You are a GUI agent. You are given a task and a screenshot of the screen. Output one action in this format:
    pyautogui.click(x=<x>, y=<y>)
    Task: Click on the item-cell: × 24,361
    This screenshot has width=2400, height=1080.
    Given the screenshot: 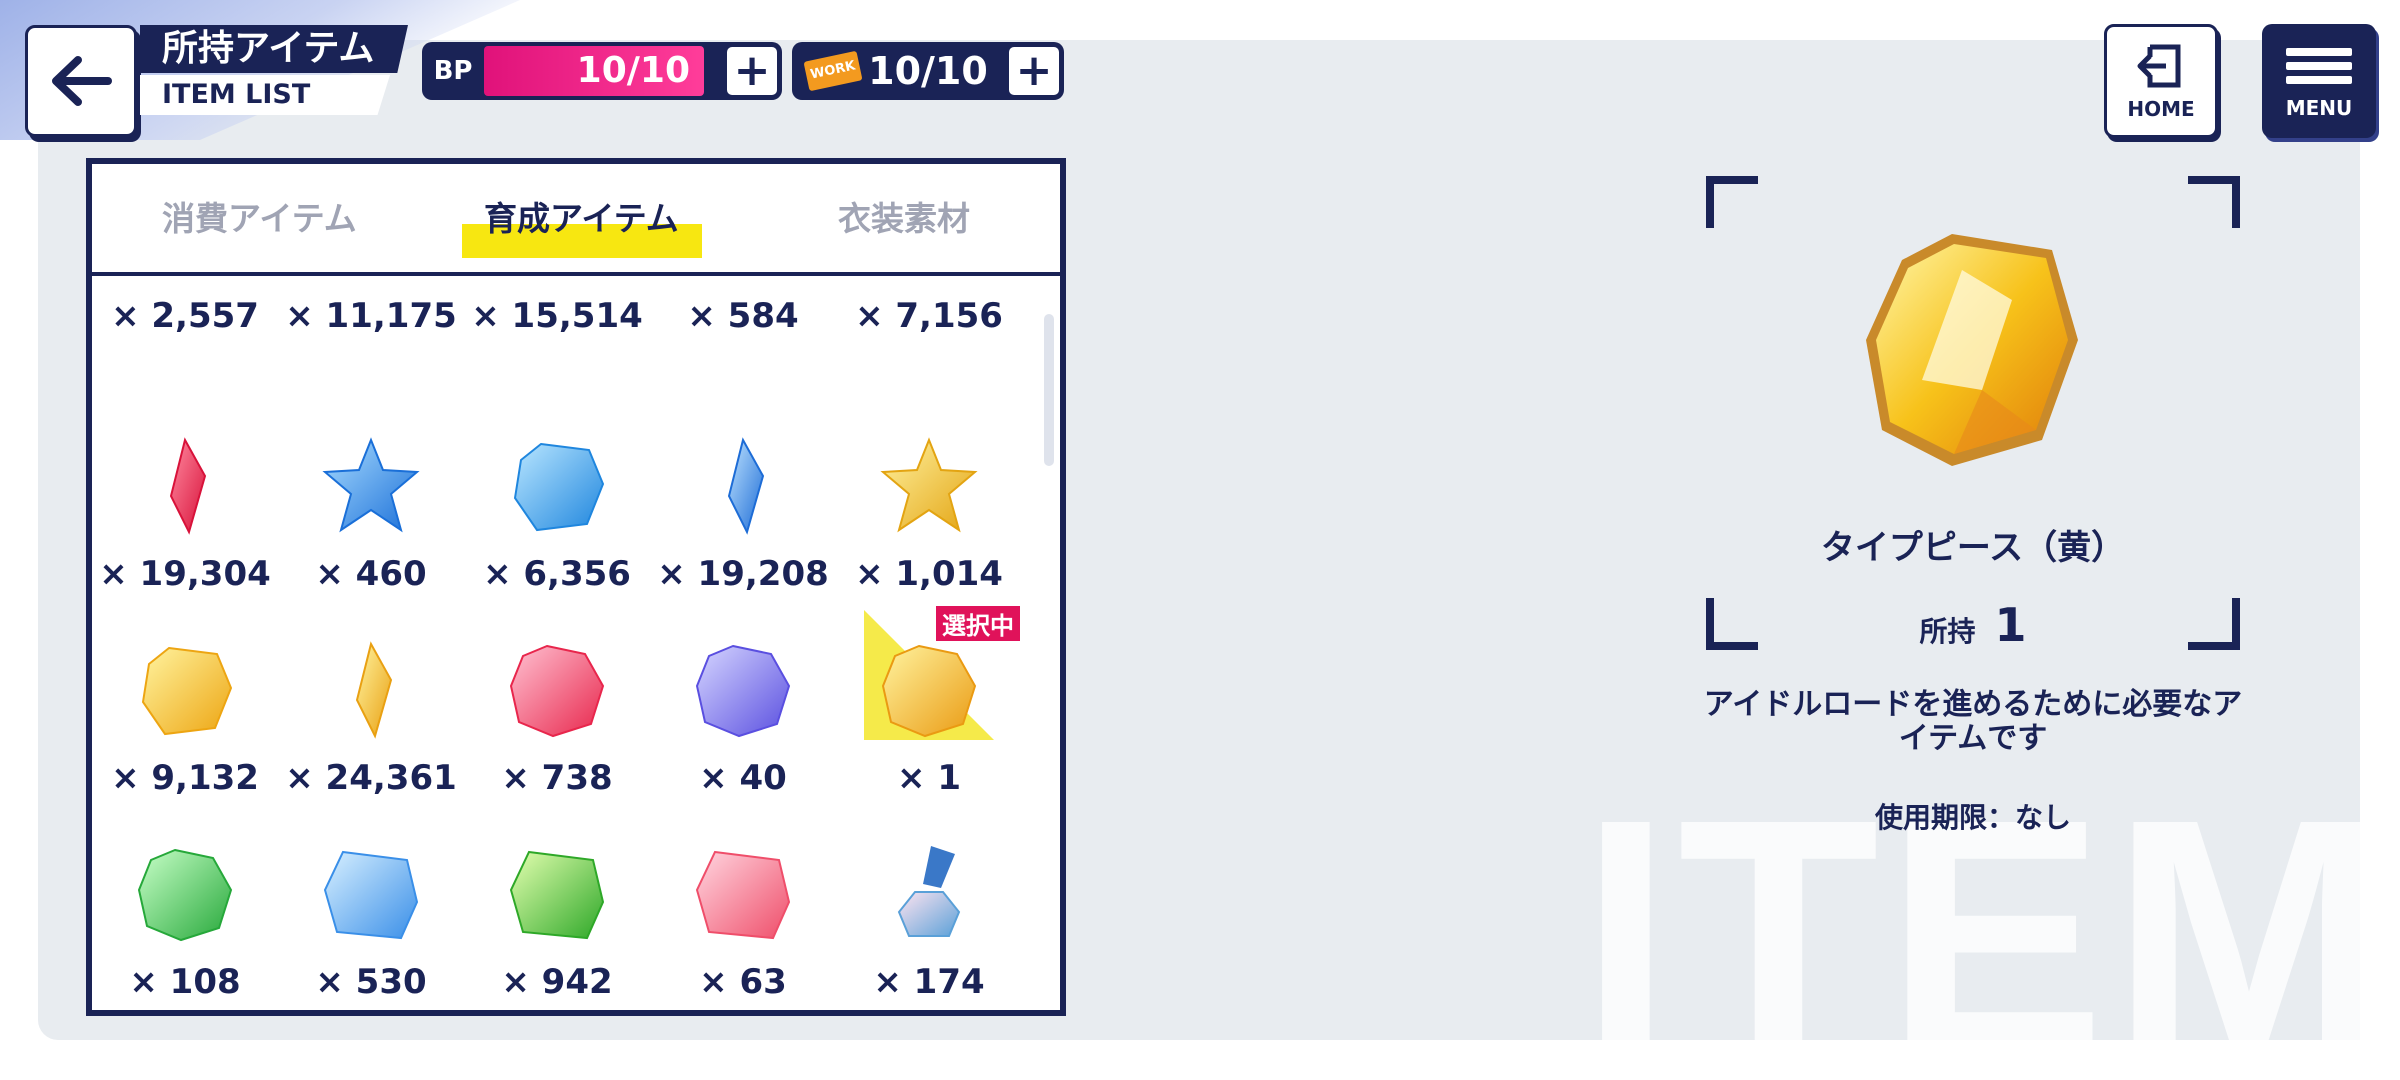 What is the action you would take?
    pyautogui.click(x=371, y=710)
    